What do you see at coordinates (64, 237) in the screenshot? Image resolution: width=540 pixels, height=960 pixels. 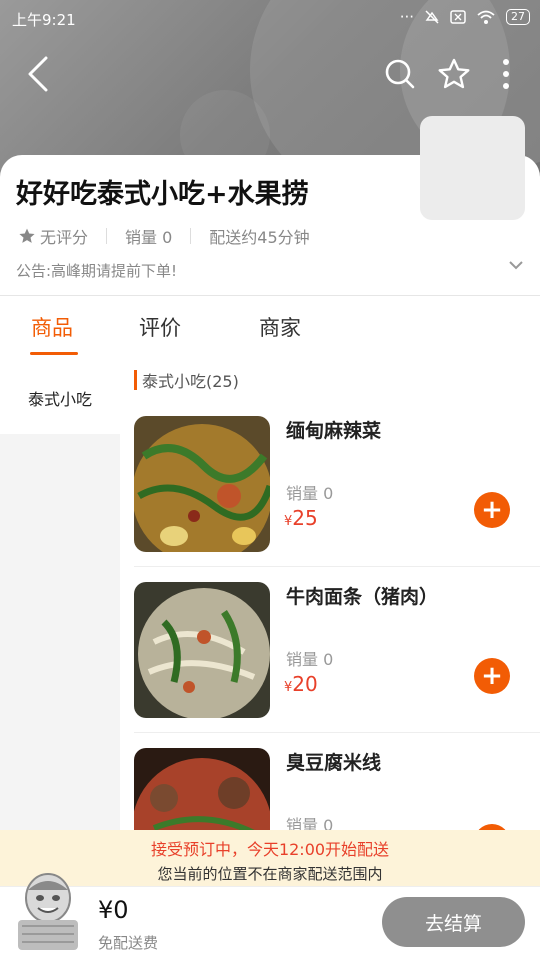 I see `shop-rating: 无评分` at bounding box center [64, 237].